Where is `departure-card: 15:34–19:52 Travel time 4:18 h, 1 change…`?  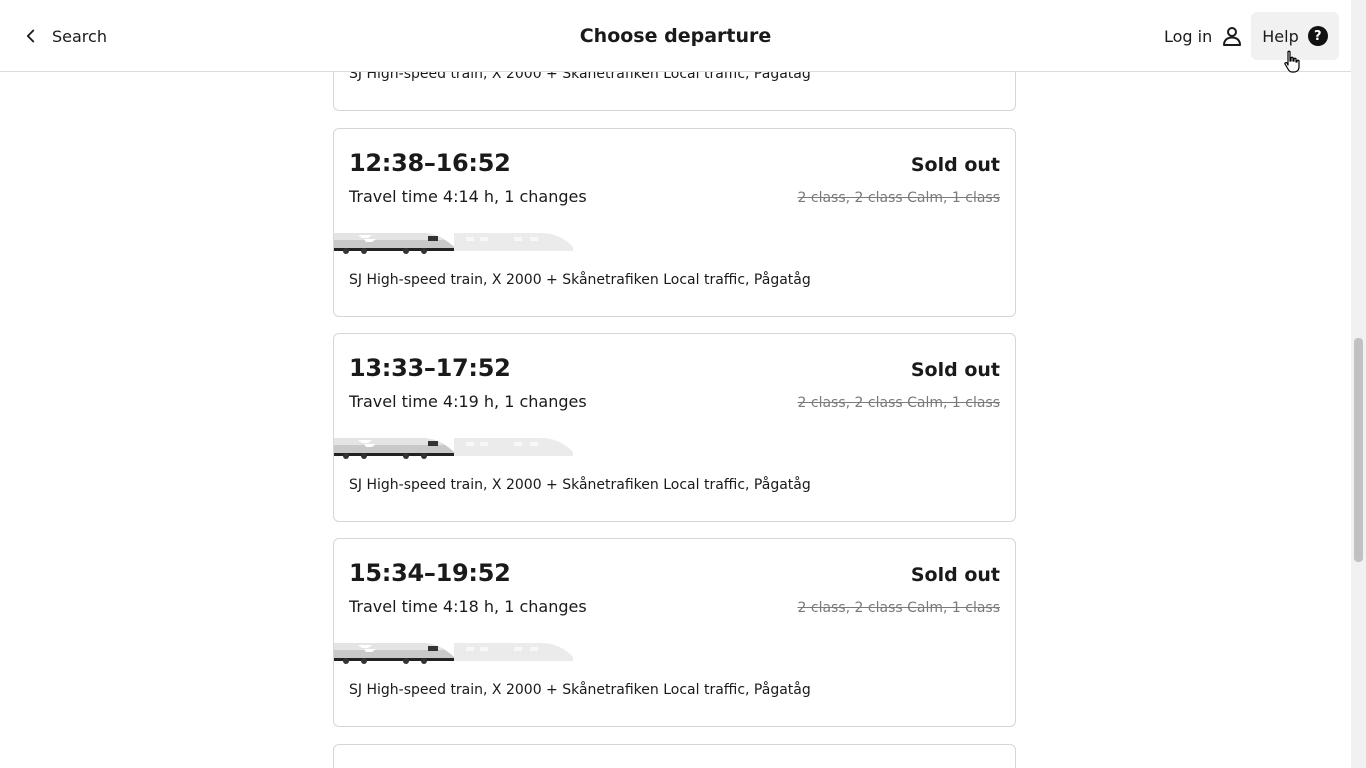 departure-card: 15:34–19:52 Travel time 4:18 h, 1 change… is located at coordinates (674, 632).